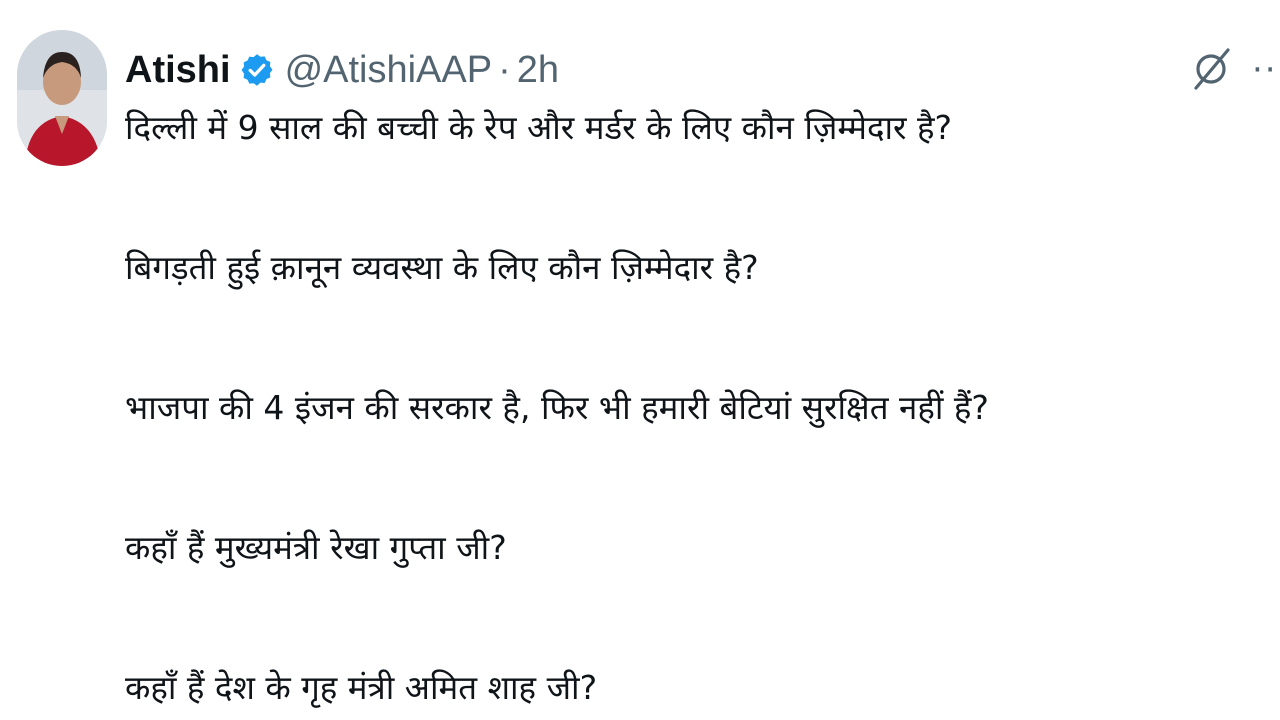 Image resolution: width=1280 pixels, height=720 pixels. I want to click on avatar-image, so click(62, 98).